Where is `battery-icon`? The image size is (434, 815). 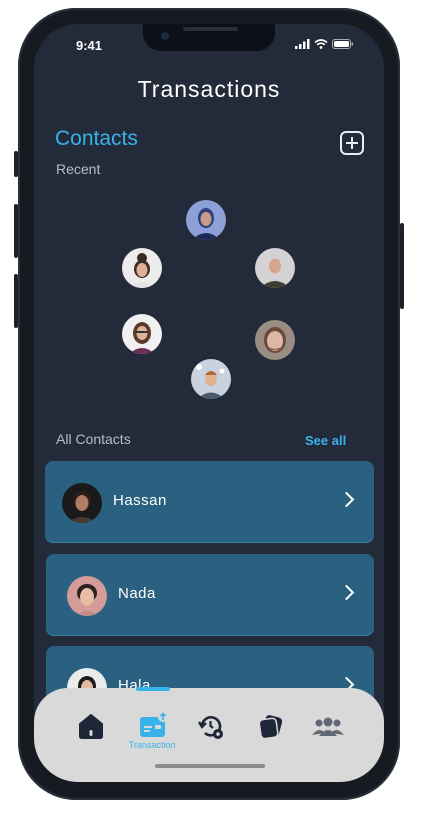 battery-icon is located at coordinates (343, 44).